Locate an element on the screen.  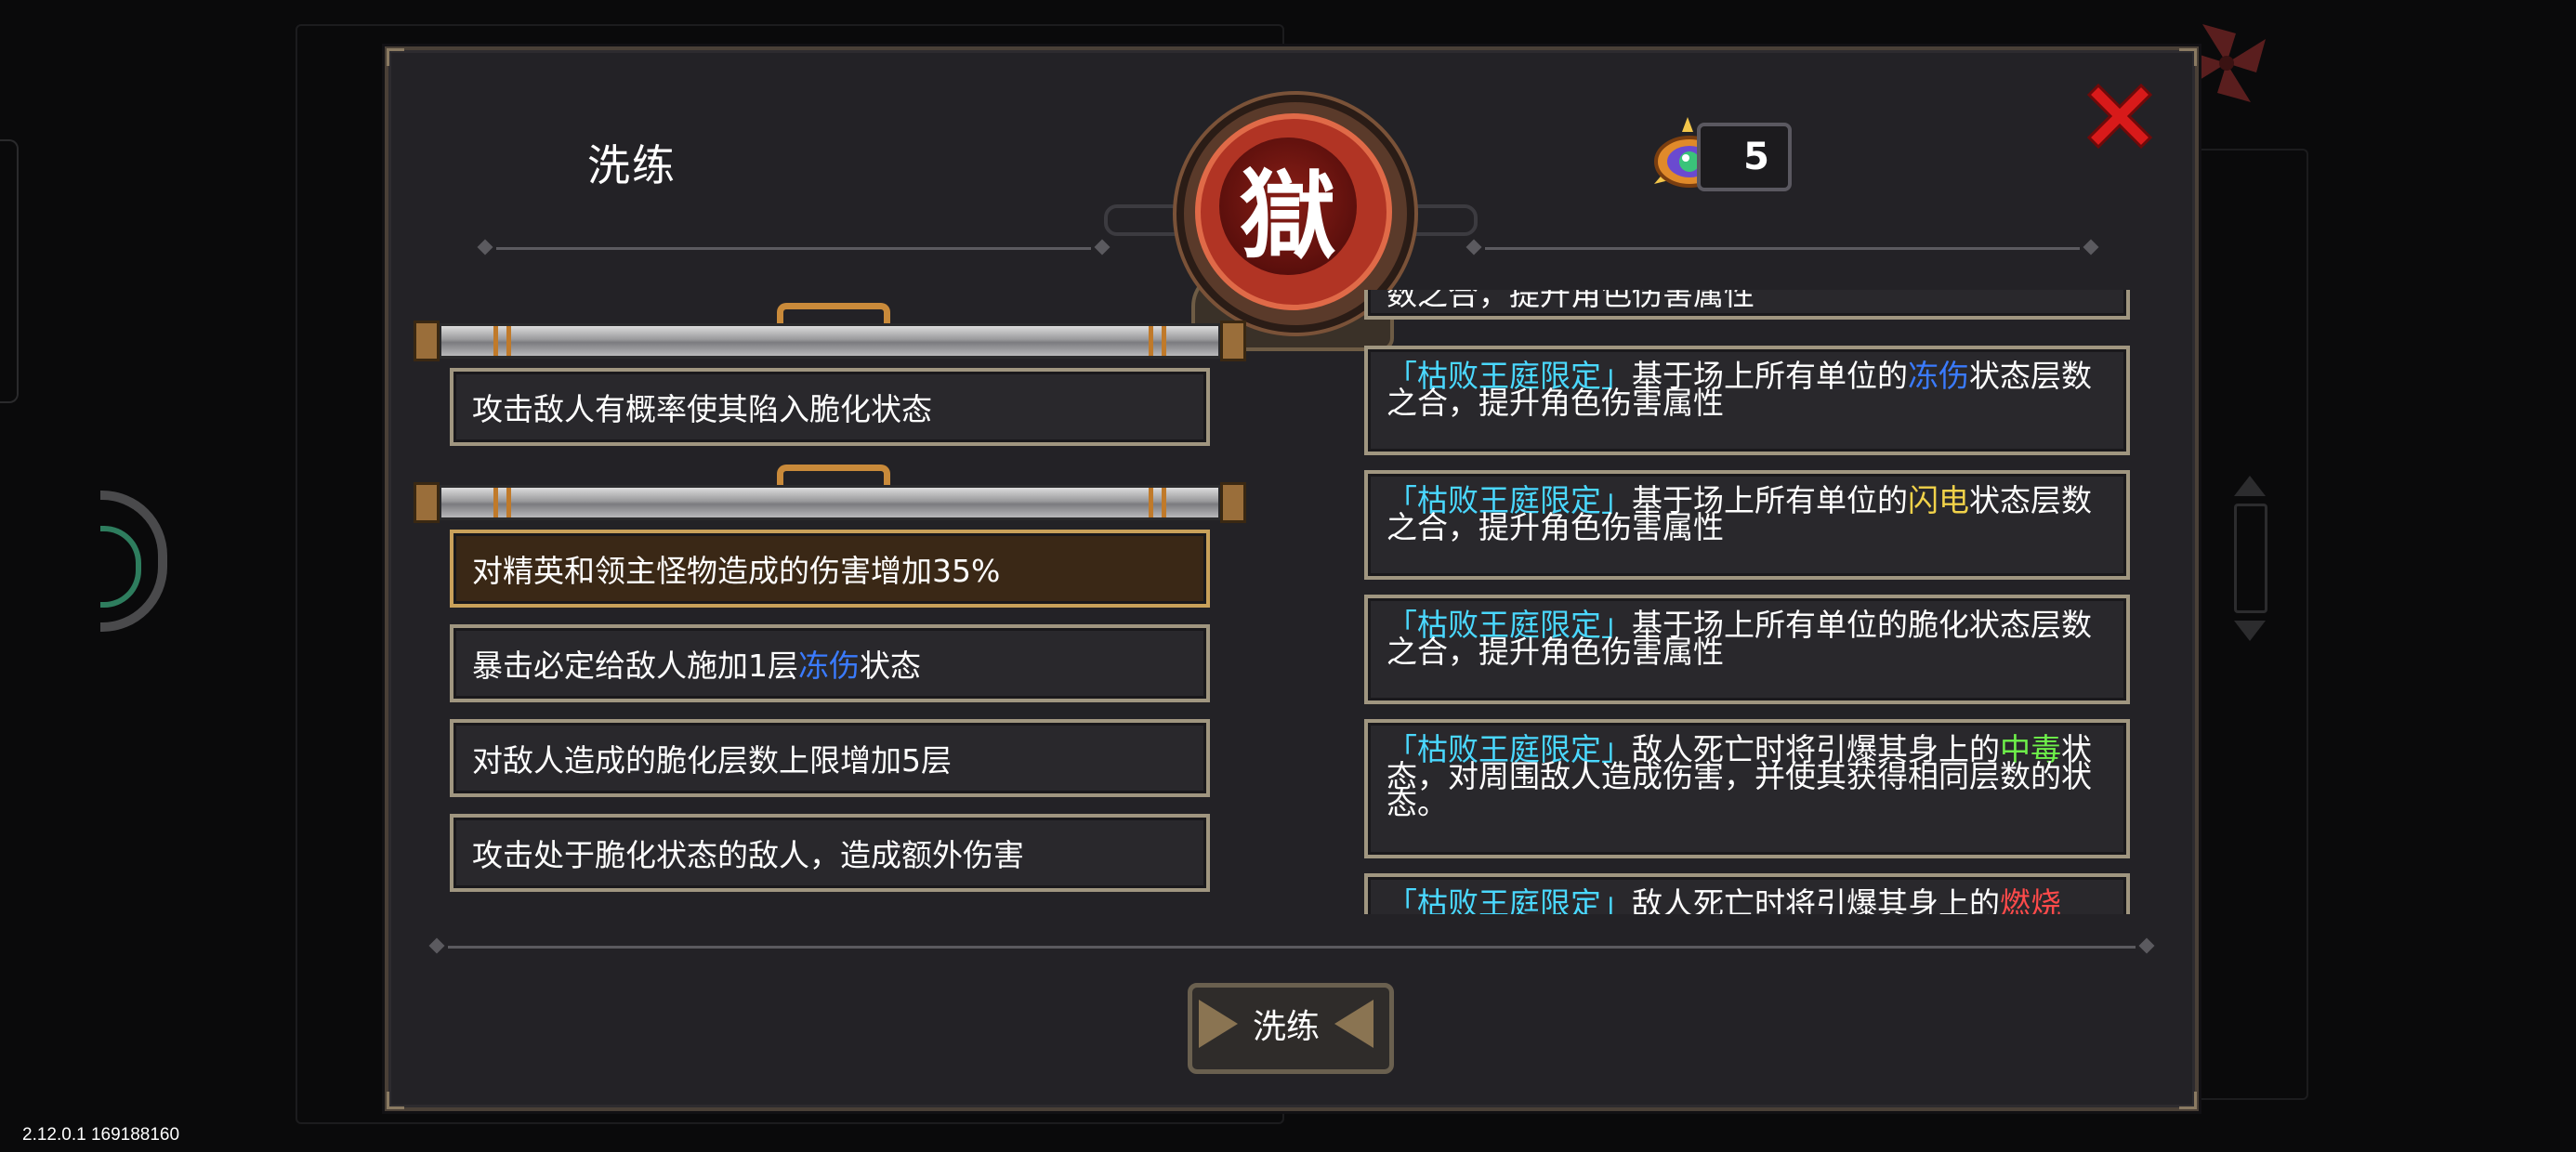
top-divider-right is located at coordinates (1782, 248).